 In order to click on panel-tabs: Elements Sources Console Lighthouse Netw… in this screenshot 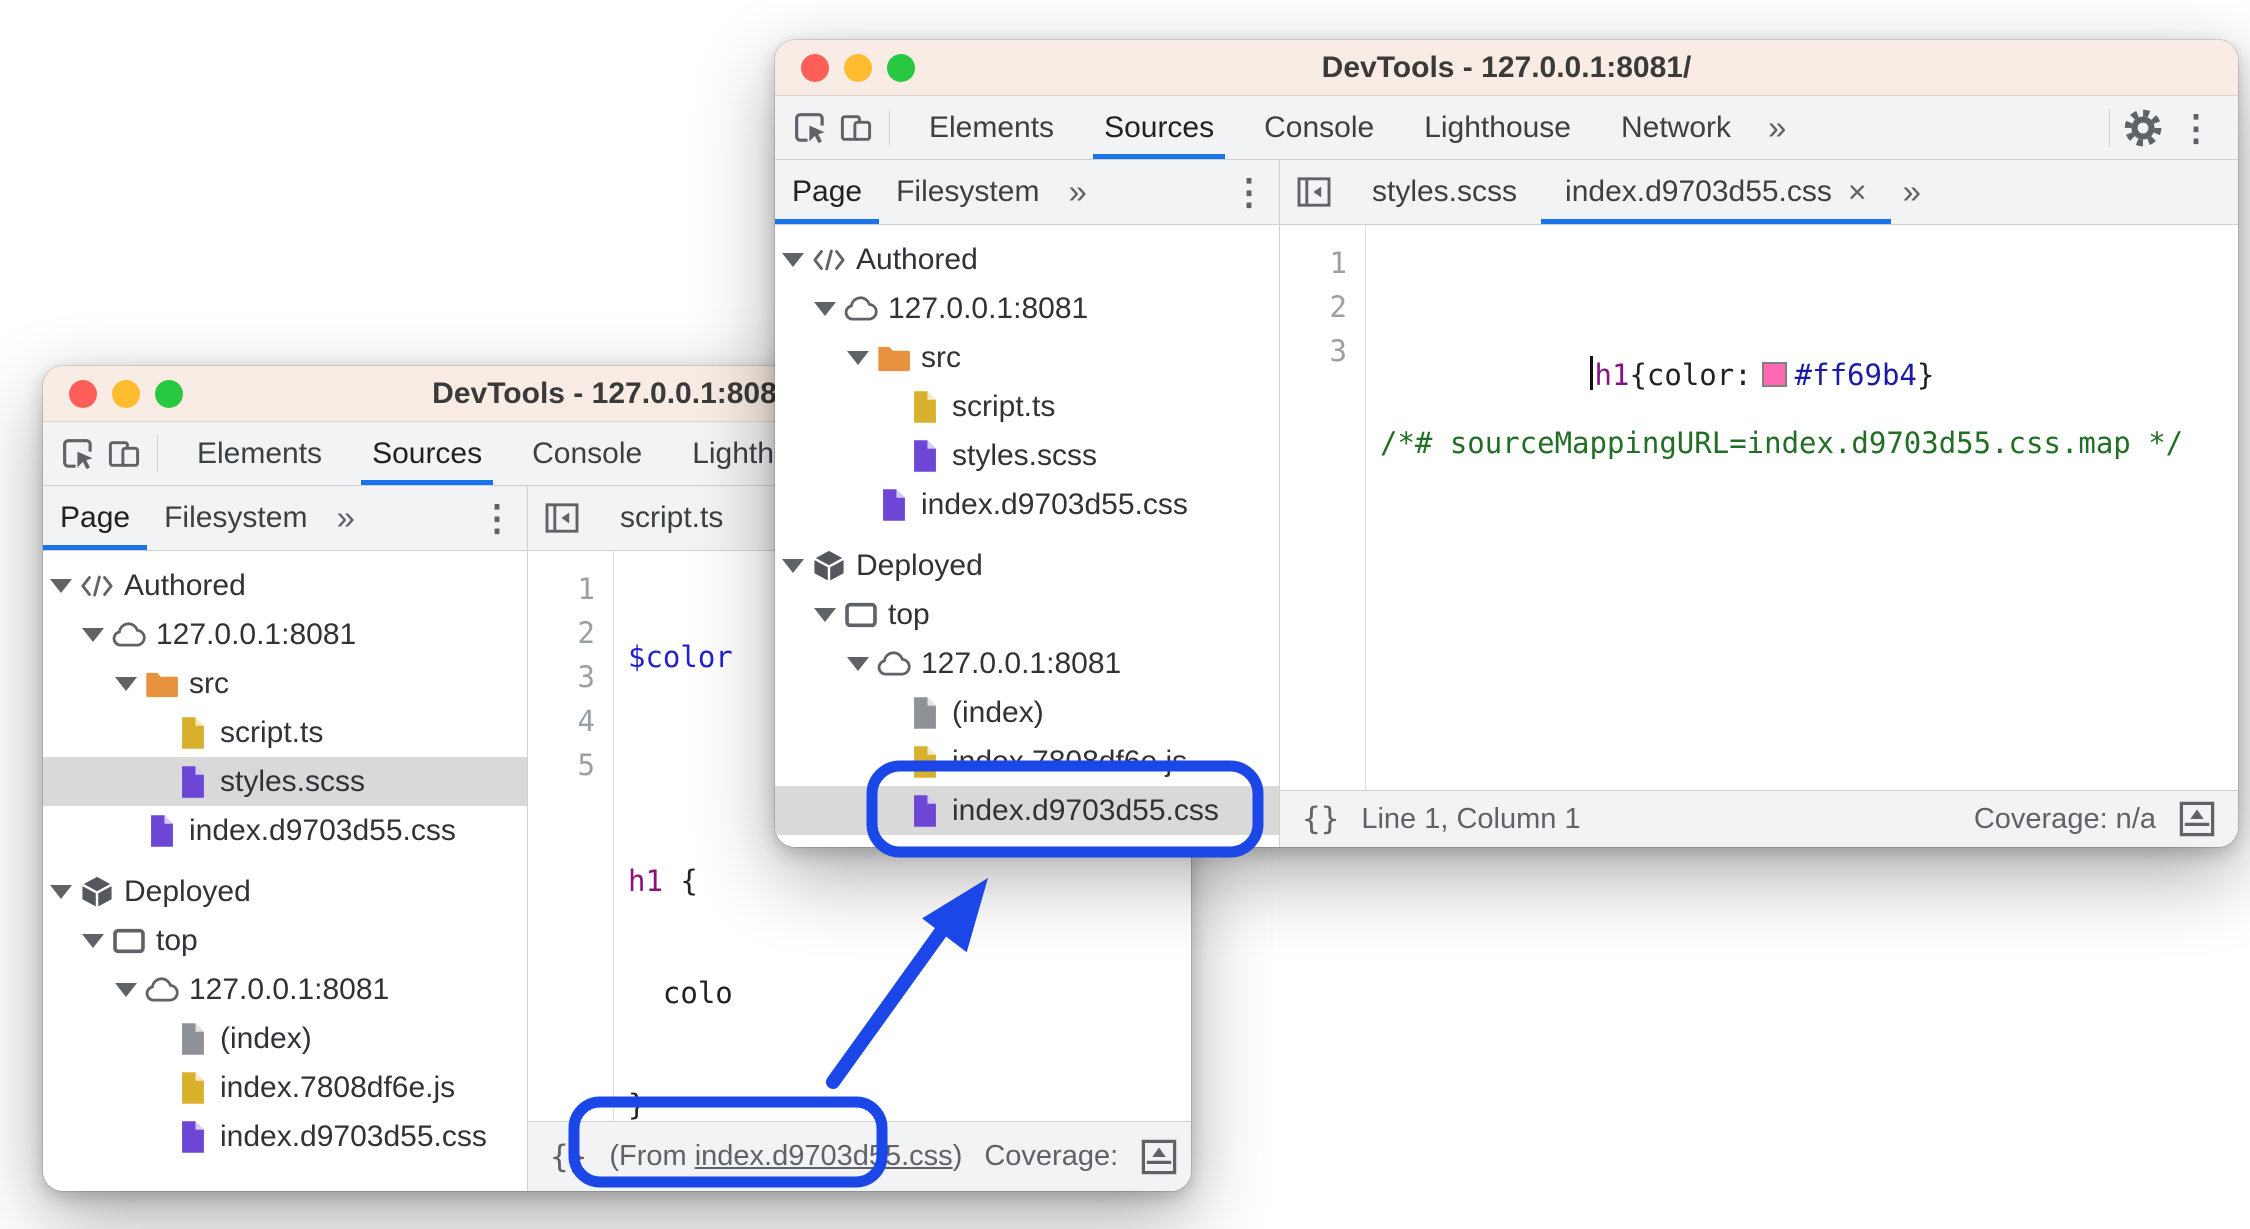, I will do `click(1330, 127)`.